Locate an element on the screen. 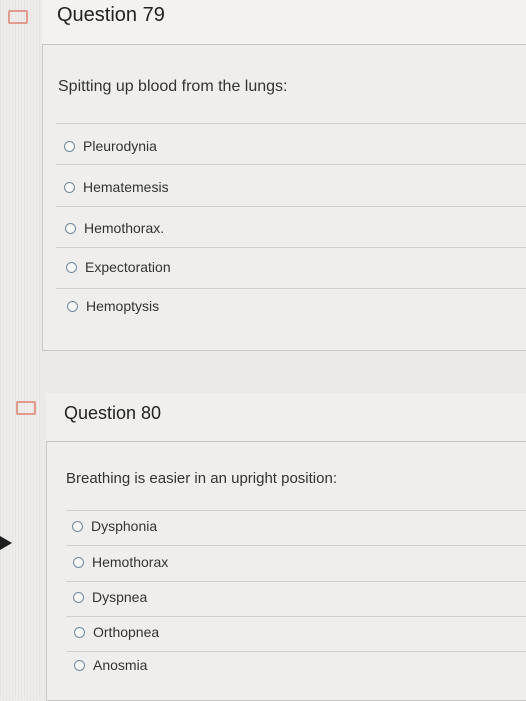 Image resolution: width=526 pixels, height=701 pixels. option-label: Expectoration is located at coordinates (128, 267).